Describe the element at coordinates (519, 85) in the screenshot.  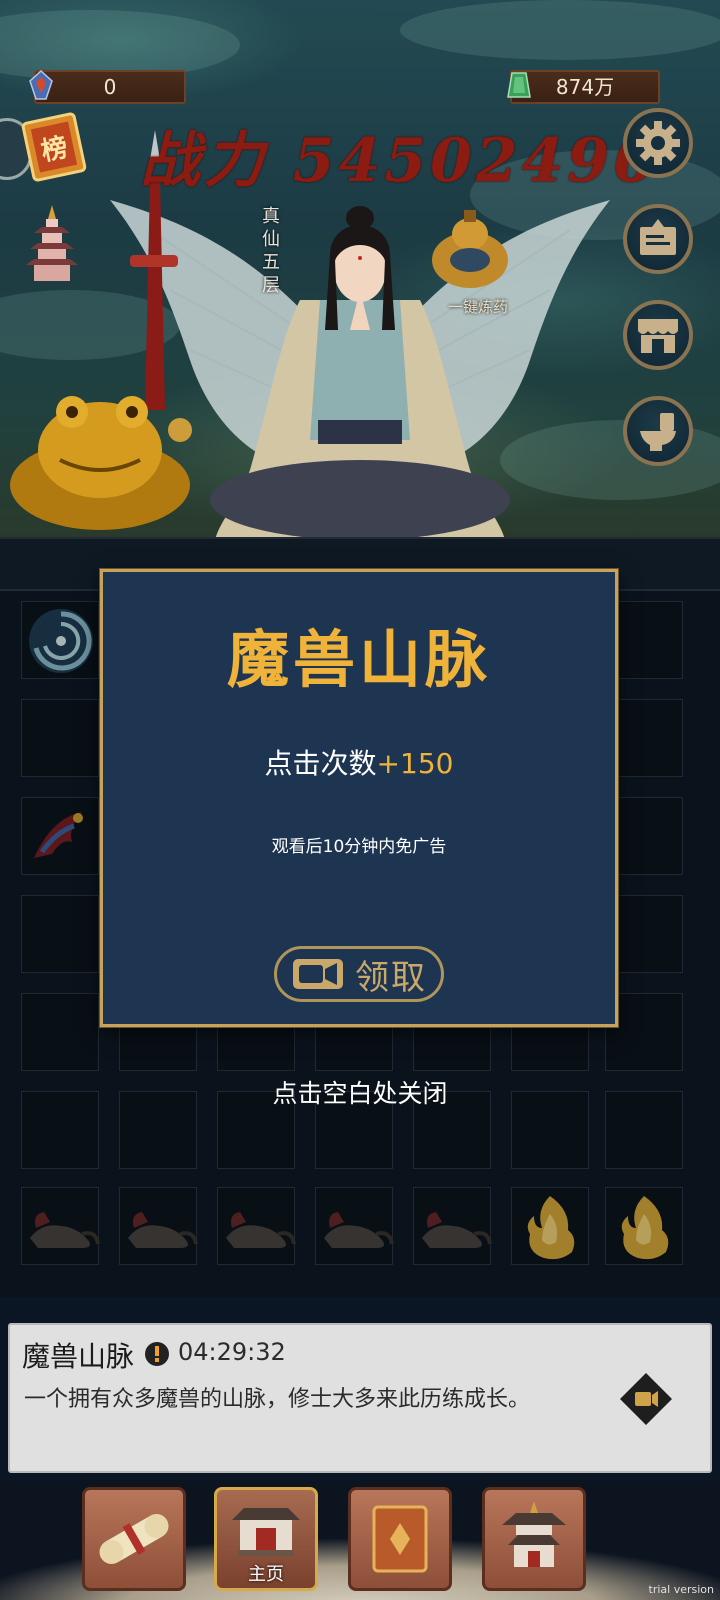
I see `jade-icon` at that location.